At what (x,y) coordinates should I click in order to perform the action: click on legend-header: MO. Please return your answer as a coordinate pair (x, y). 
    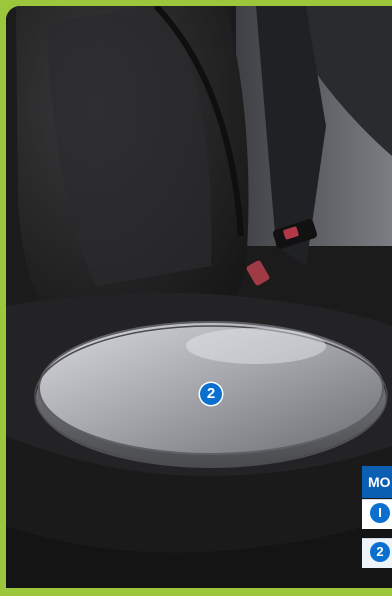
    Looking at the image, I should click on (377, 482).